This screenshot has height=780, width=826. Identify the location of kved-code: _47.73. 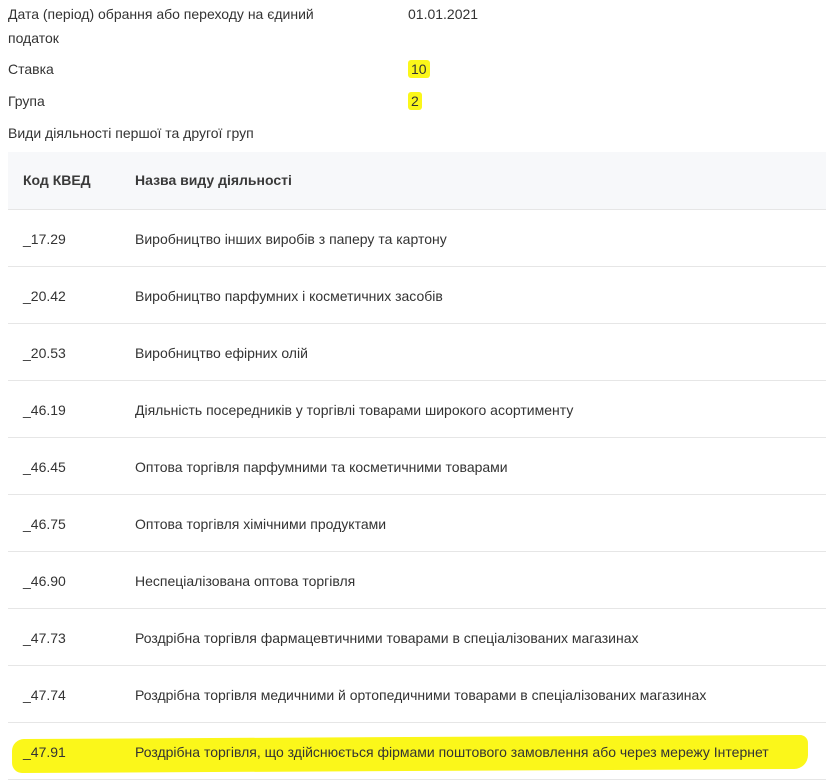
(44, 638).